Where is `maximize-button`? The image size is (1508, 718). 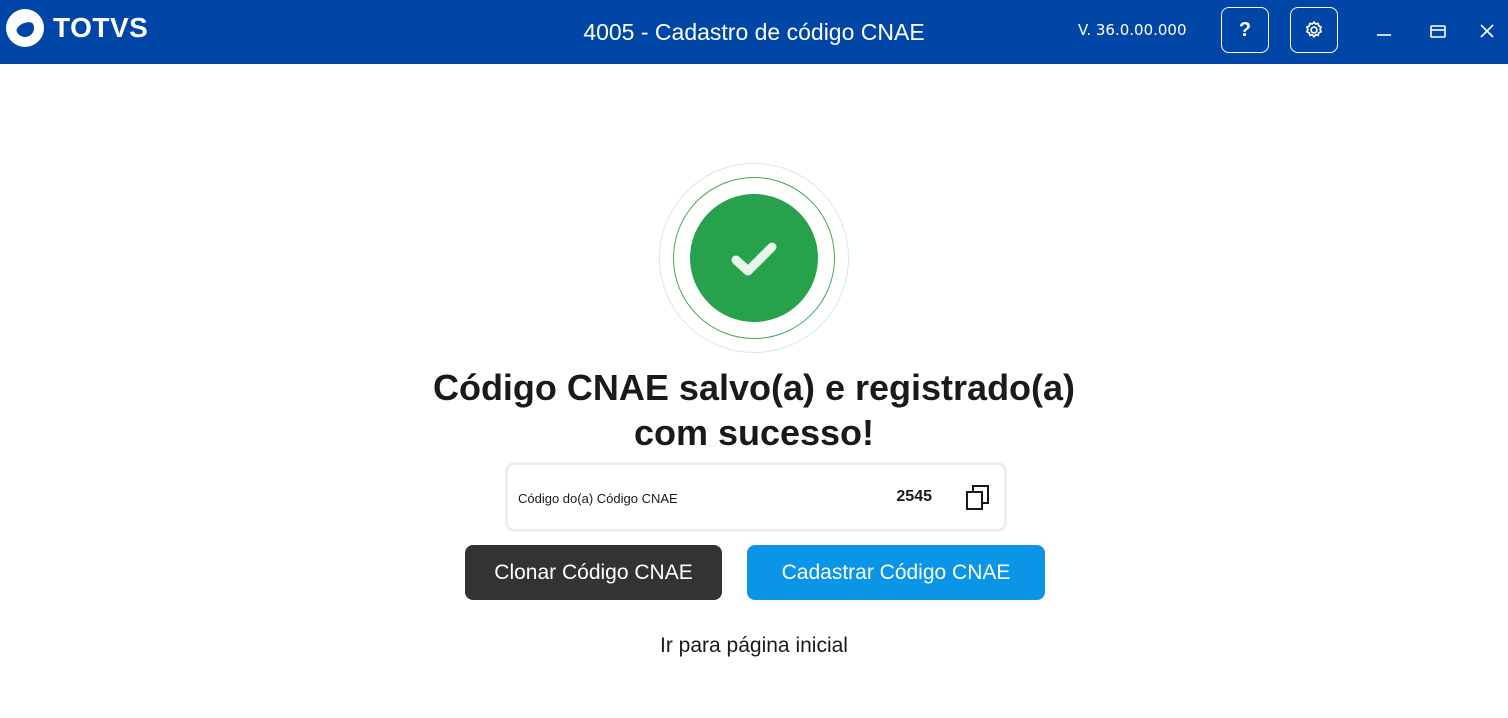
maximize-button is located at coordinates (1438, 31).